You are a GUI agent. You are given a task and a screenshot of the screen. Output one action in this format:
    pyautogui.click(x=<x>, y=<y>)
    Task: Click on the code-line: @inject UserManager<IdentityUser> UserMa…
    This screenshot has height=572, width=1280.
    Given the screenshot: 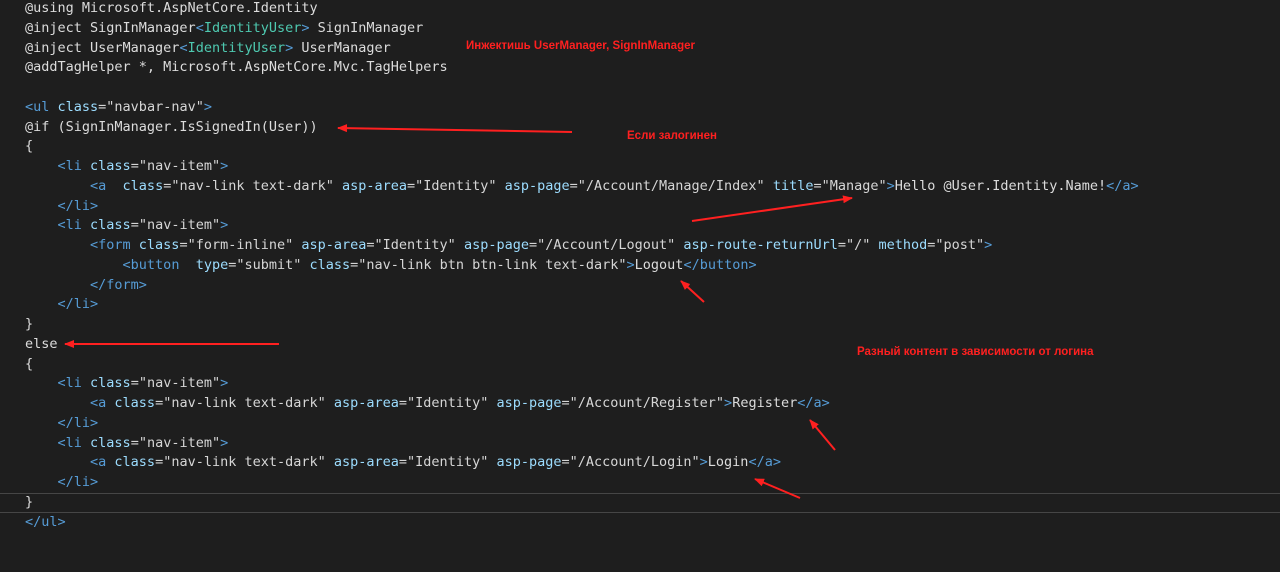 What is the action you would take?
    pyautogui.click(x=208, y=48)
    